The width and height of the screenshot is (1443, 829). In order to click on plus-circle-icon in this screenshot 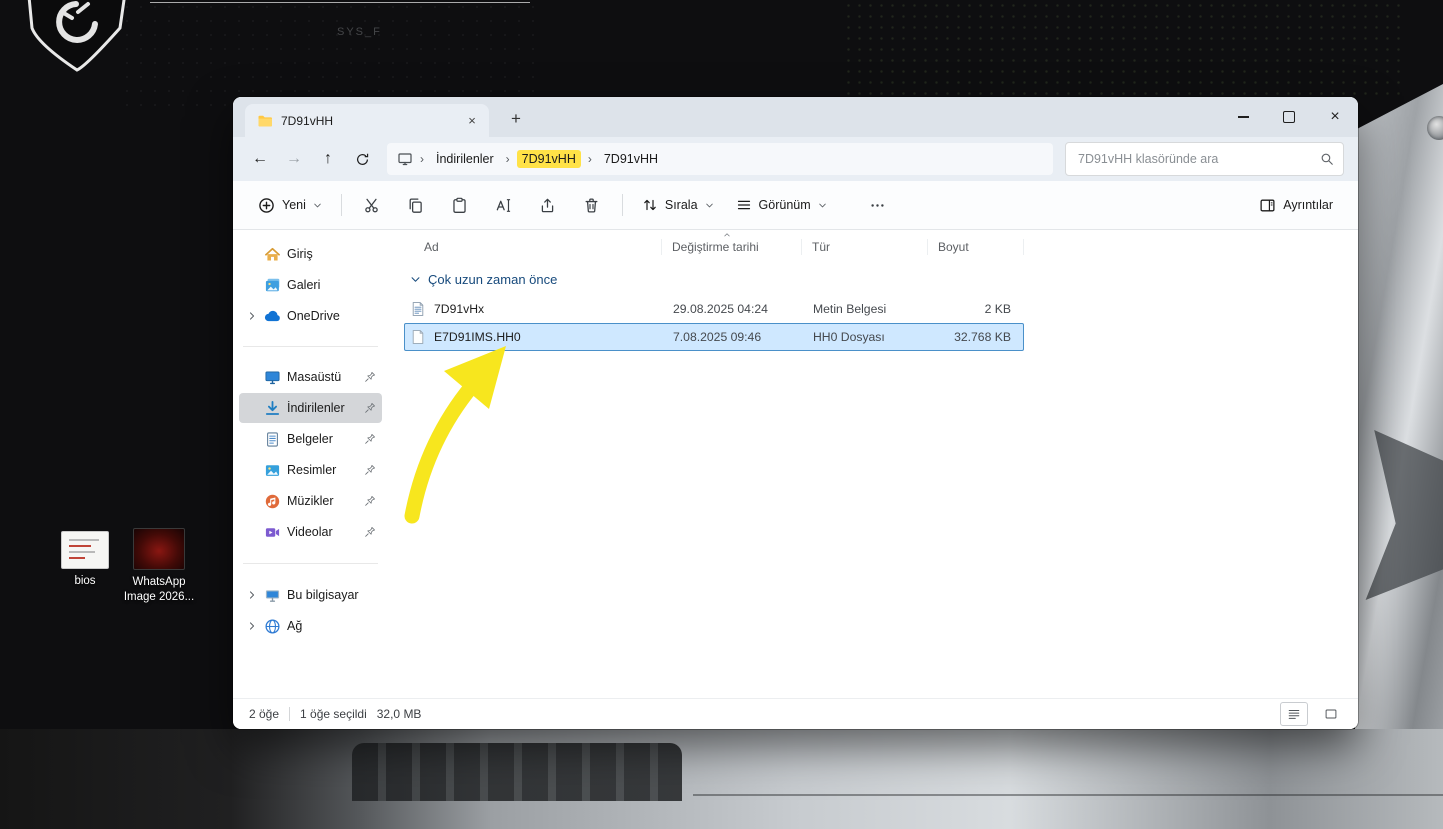, I will do `click(266, 205)`.